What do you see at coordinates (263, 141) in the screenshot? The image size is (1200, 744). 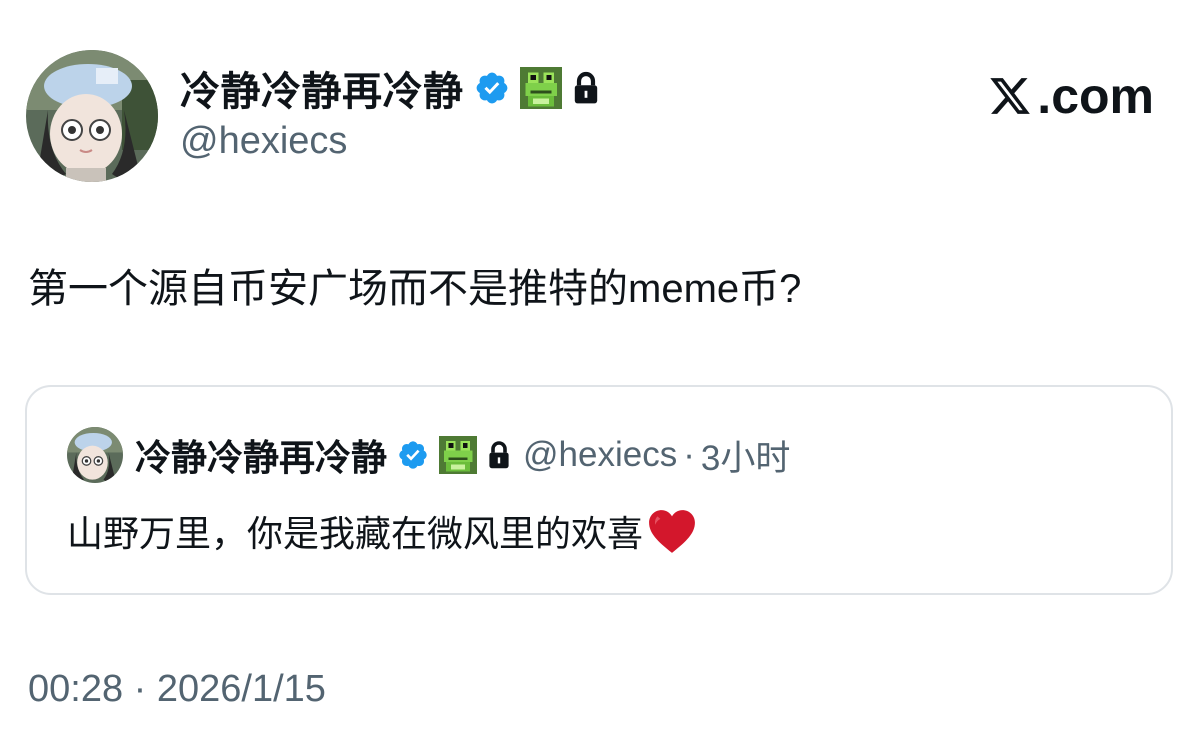 I see `author-handle: @hexiecs` at bounding box center [263, 141].